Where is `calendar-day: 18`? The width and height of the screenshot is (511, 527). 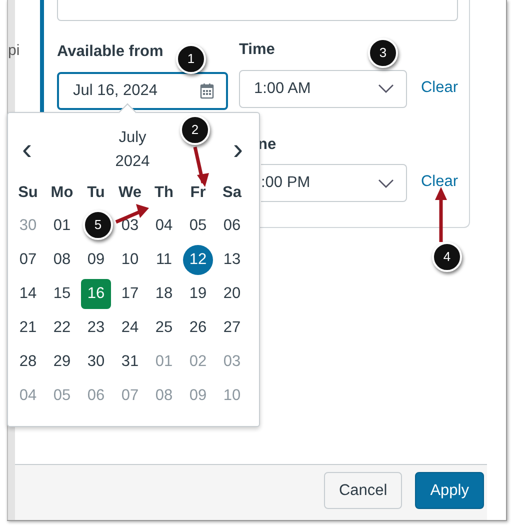 calendar-day: 18 is located at coordinates (164, 294).